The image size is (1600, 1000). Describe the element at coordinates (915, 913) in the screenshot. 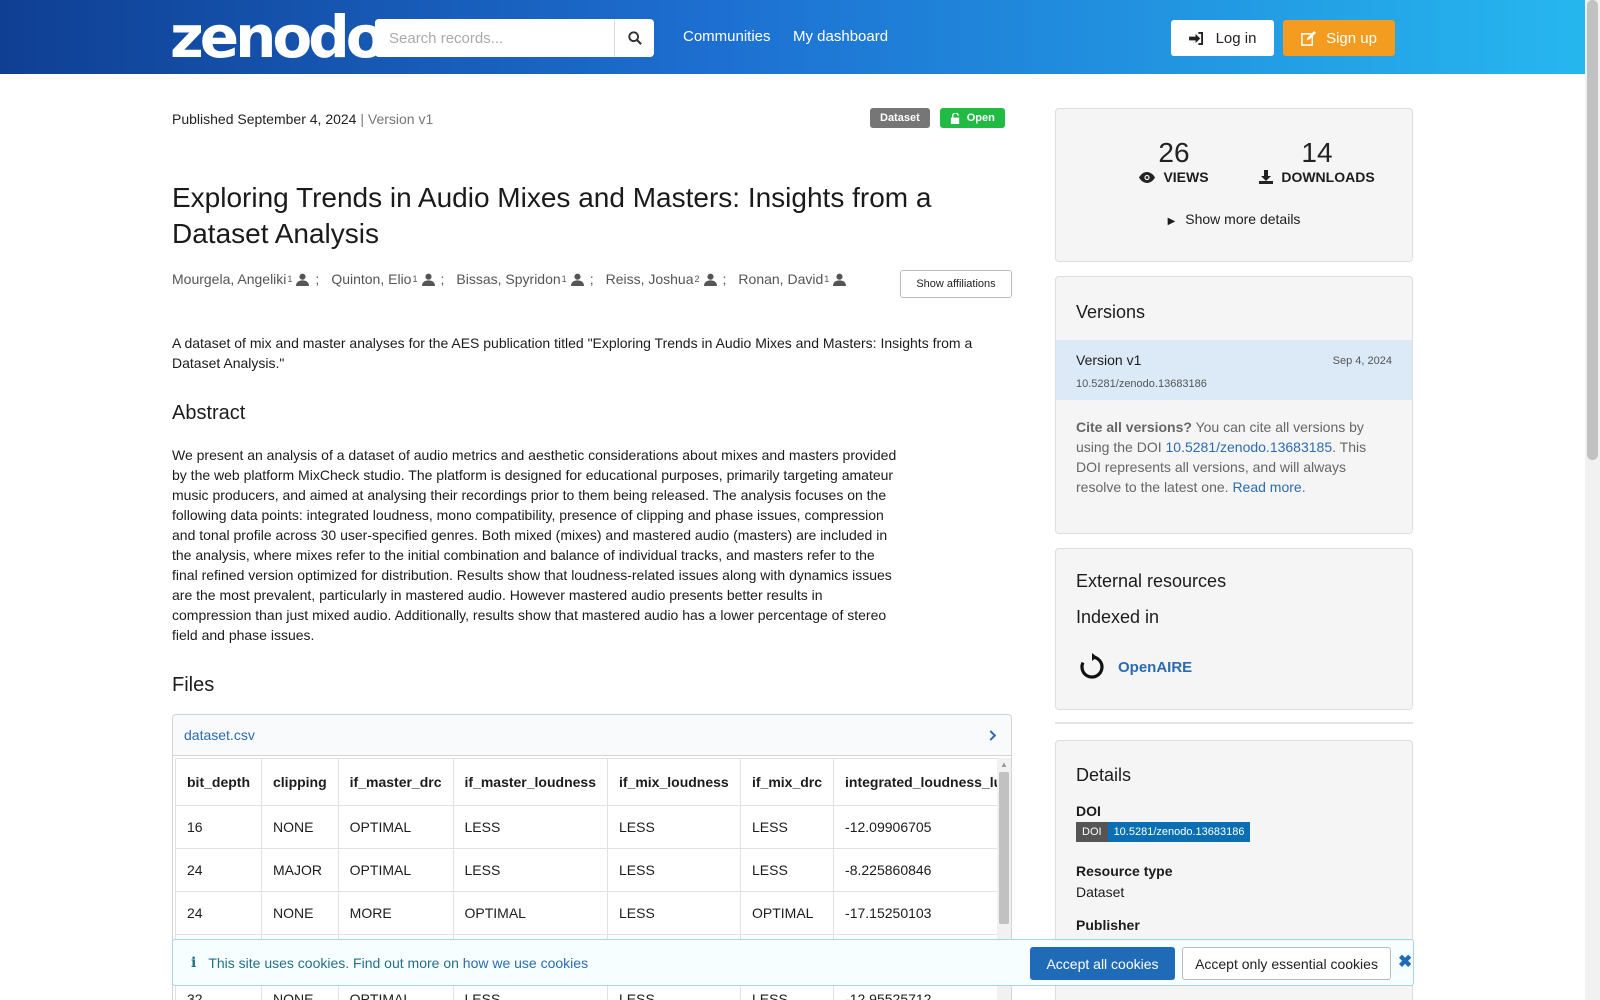

I see `table-cell: -17.15250103` at that location.